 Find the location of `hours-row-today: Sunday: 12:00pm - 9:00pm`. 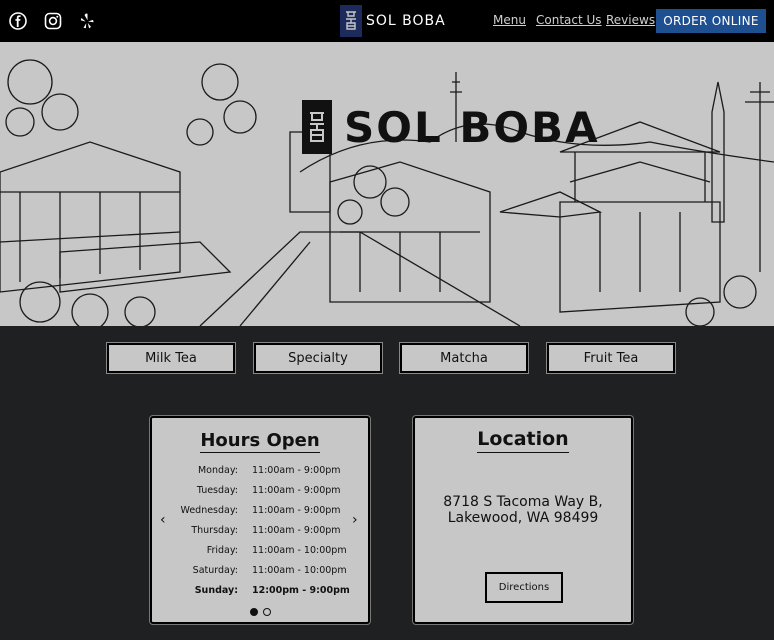

hours-row-today: Sunday: 12:00pm - 9:00pm is located at coordinates (260, 590).